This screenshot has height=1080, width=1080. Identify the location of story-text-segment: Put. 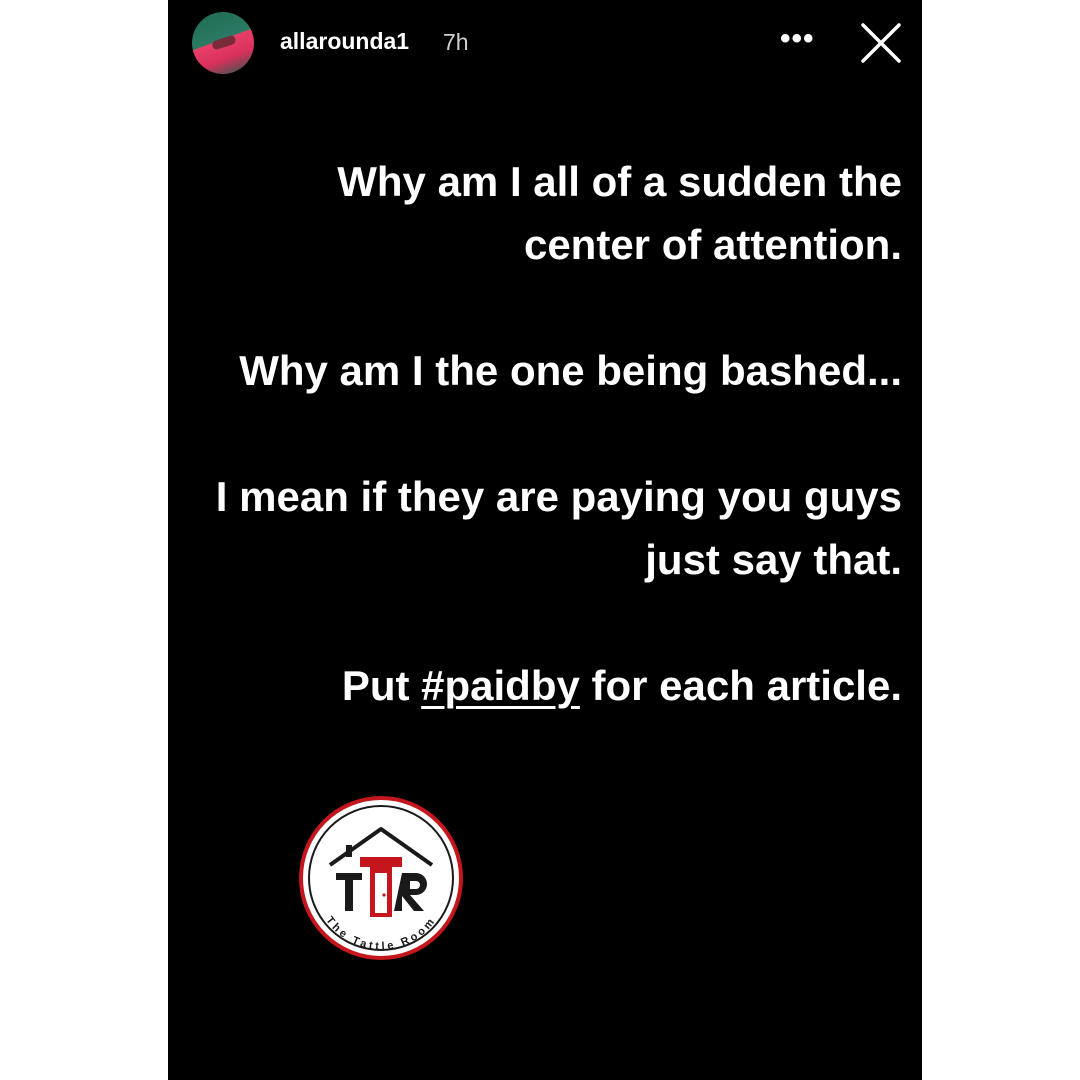
(381, 685).